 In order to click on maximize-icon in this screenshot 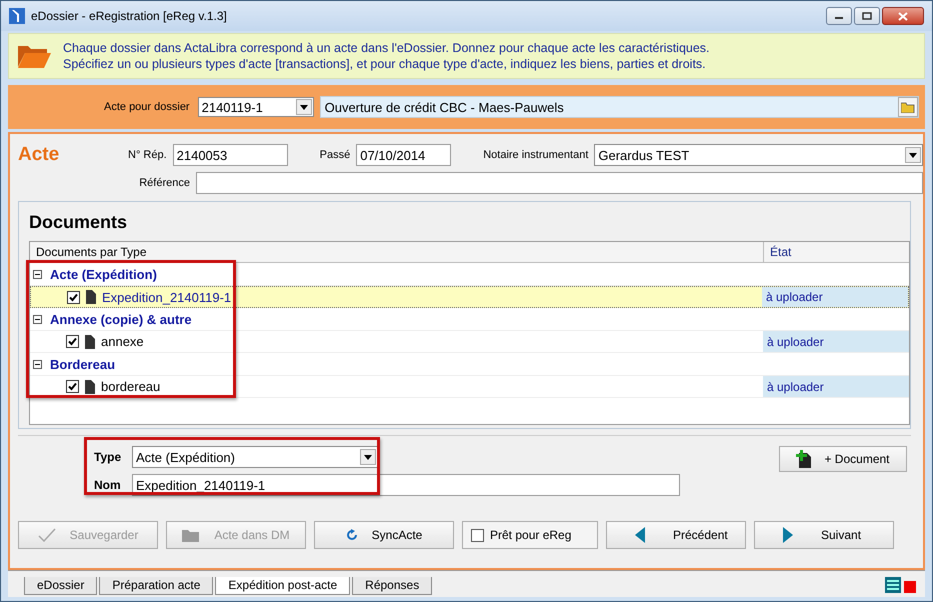, I will do `click(867, 16)`.